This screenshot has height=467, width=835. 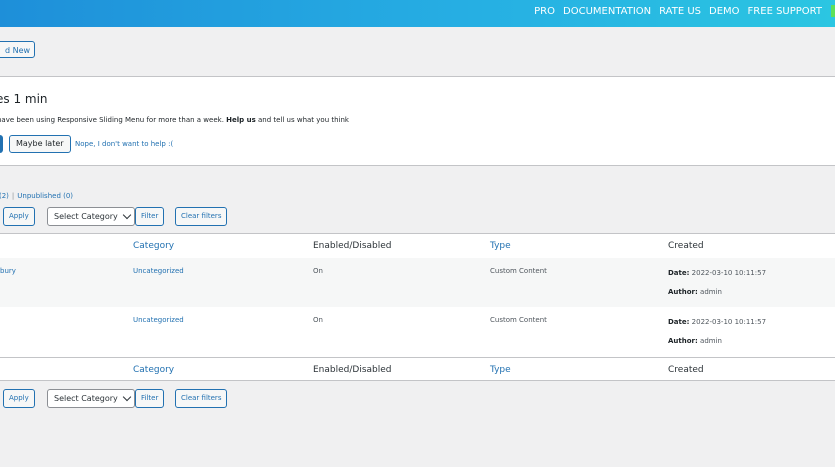 I want to click on maybe-later-button: Maybe later, so click(x=40, y=144).